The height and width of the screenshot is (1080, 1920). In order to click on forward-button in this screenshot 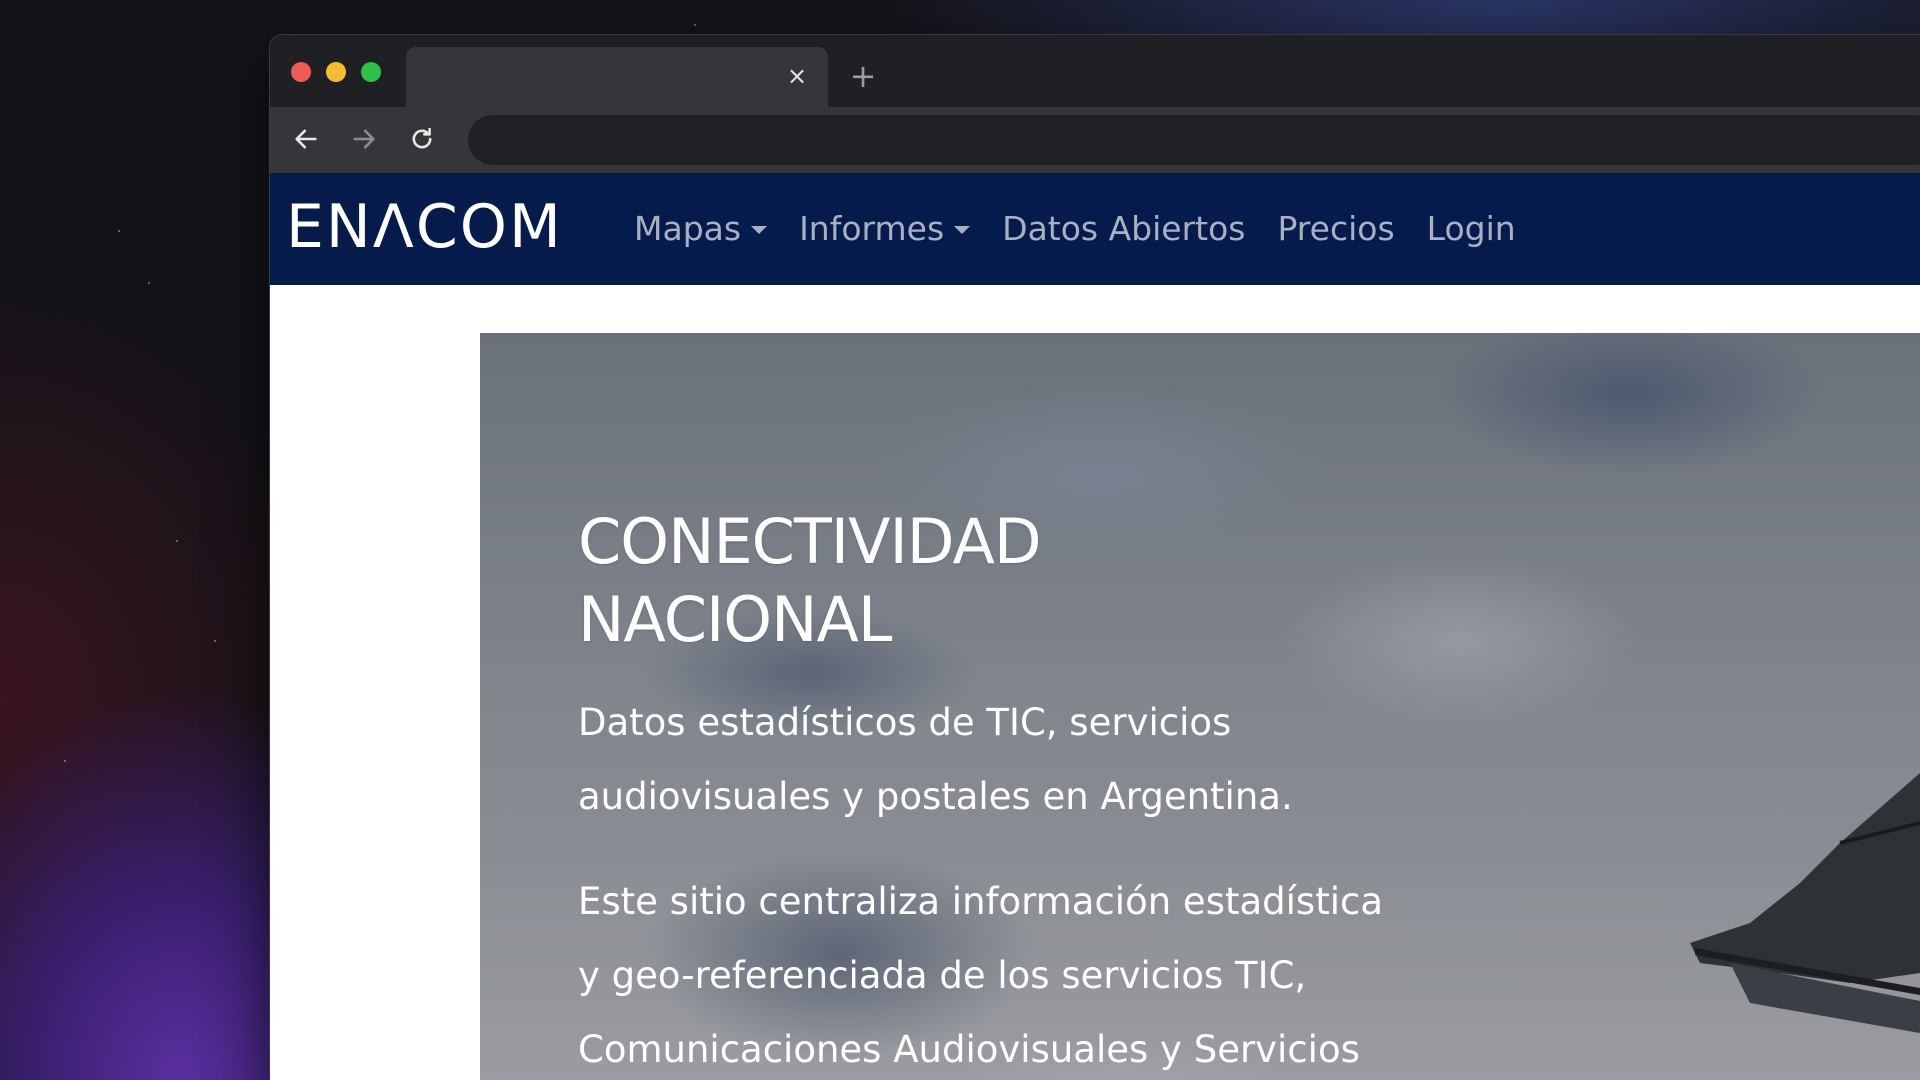, I will do `click(364, 139)`.